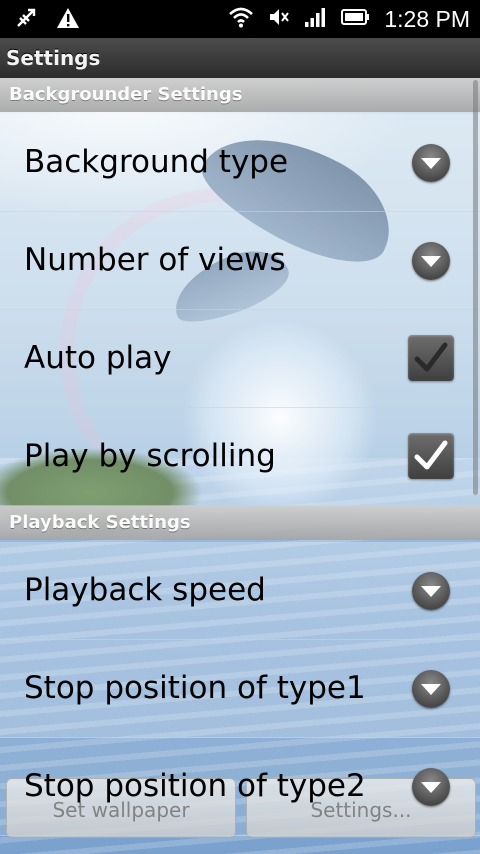  I want to click on page-title: Settings, so click(53, 58).